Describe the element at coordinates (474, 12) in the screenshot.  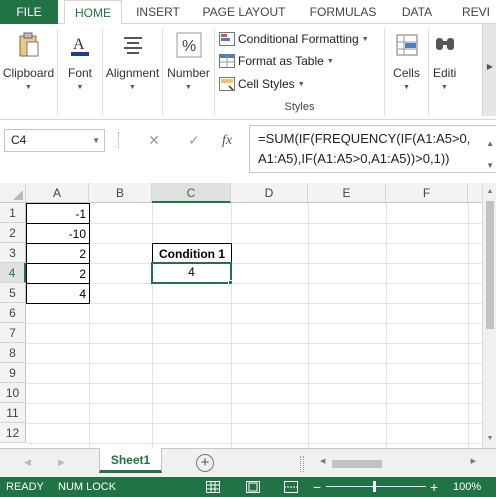
I see `tab-review: REVI` at that location.